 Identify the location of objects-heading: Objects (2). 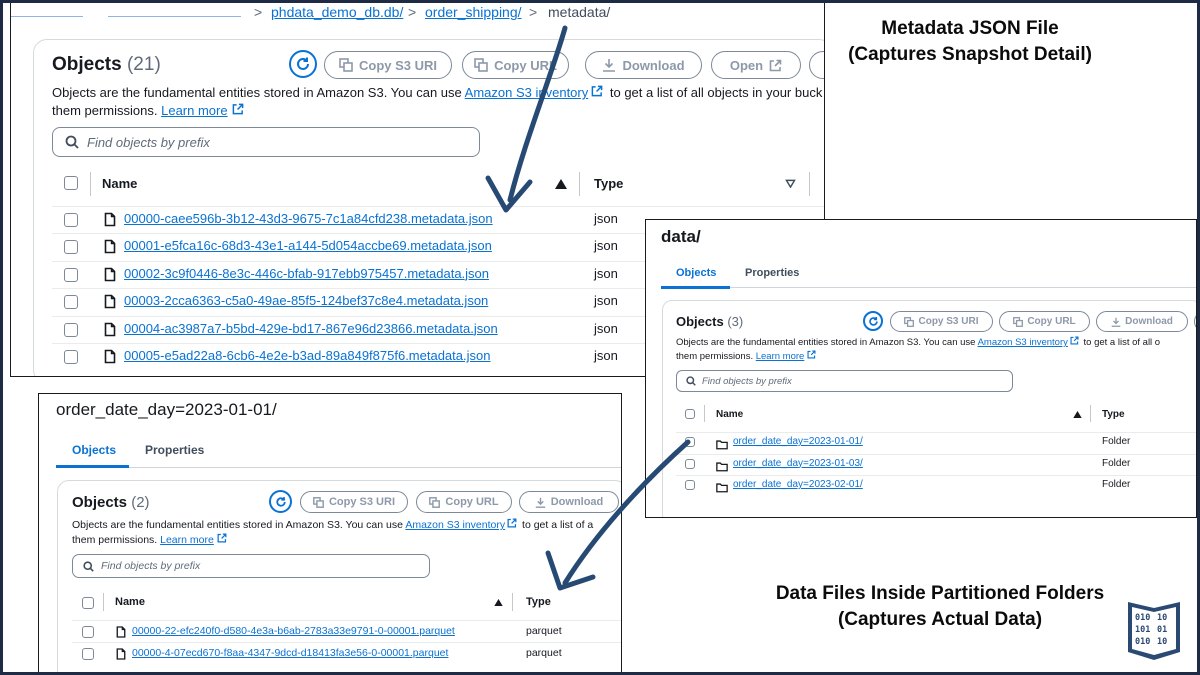
(111, 502).